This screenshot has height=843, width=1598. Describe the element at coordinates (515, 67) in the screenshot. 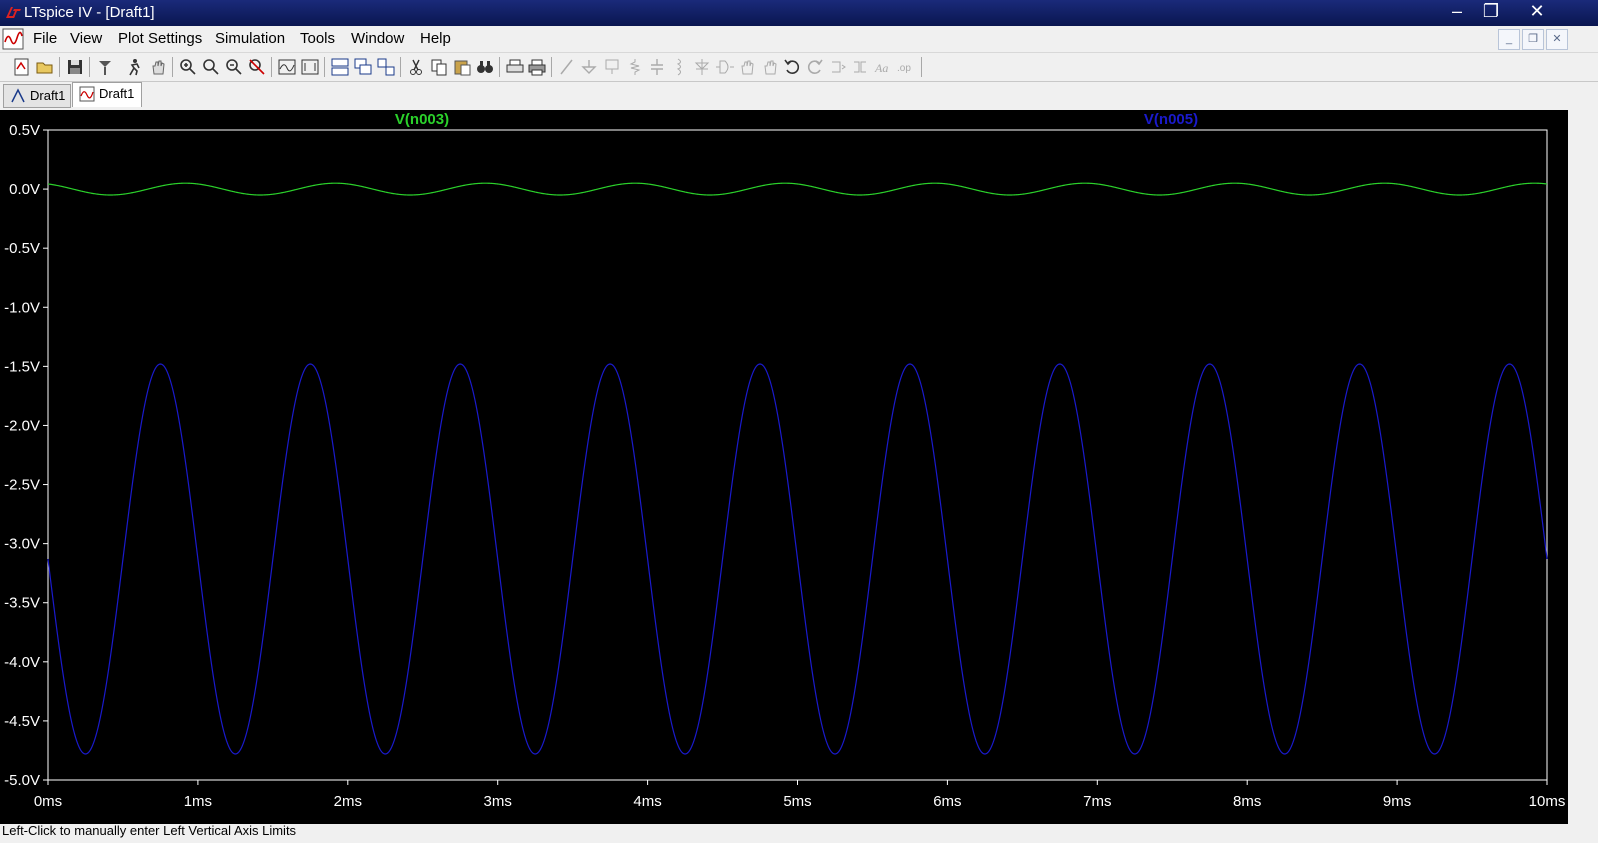

I see `print-preview-icon` at that location.